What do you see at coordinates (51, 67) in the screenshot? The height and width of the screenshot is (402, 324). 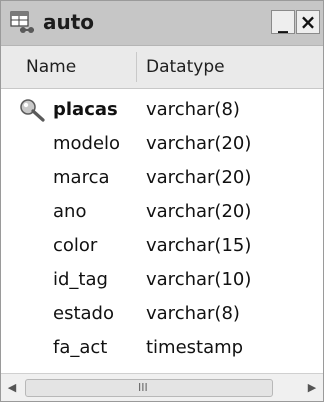 I see `column-header-name: Name` at bounding box center [51, 67].